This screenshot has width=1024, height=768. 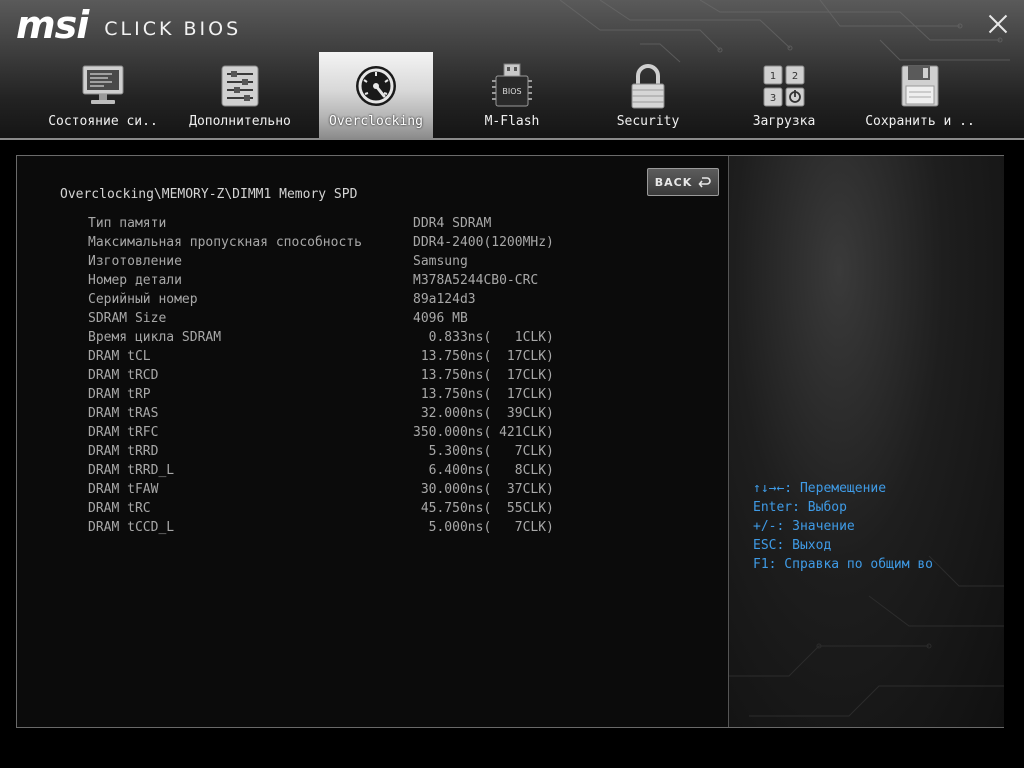 I want to click on spd-label: Время цикла SDRAM, so click(x=155, y=337).